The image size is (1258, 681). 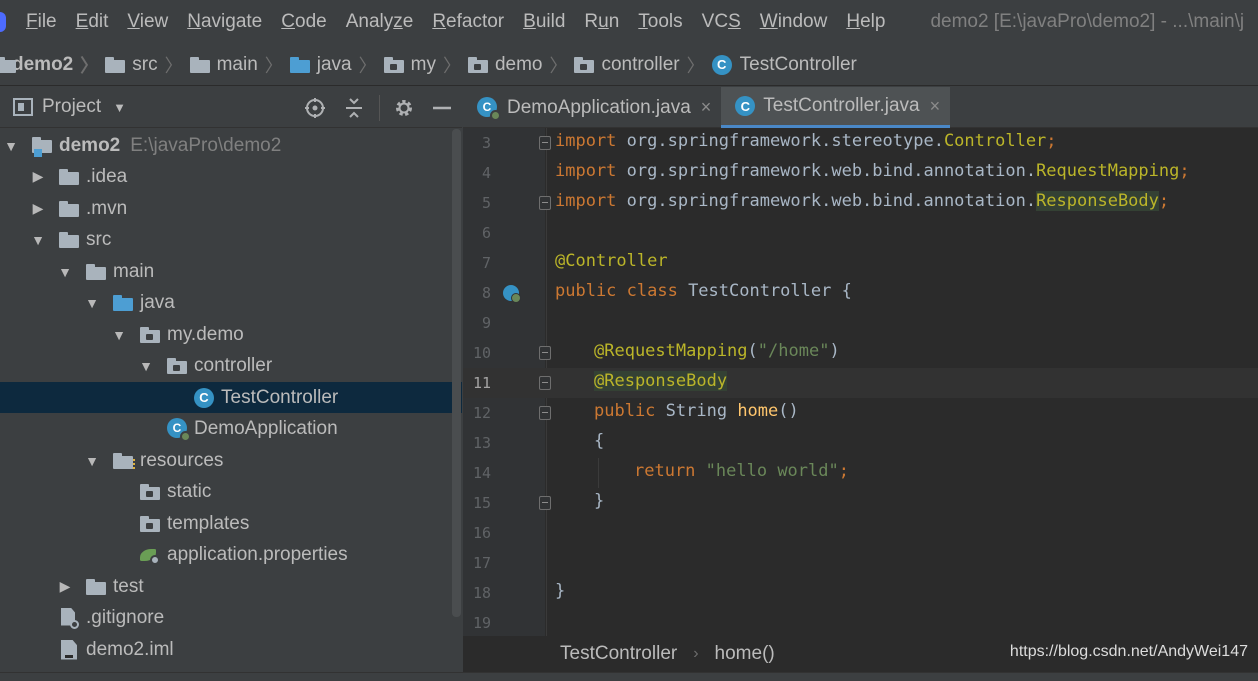 I want to click on tree-item-demo2-iml: demo2.iml, so click(x=231, y=649).